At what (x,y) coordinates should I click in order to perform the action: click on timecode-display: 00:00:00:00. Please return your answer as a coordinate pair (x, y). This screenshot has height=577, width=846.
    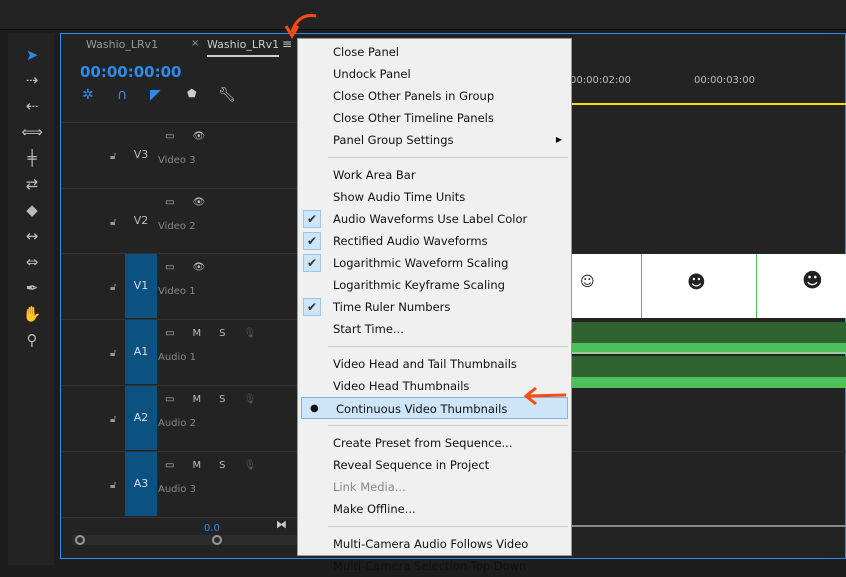
    Looking at the image, I should click on (131, 72).